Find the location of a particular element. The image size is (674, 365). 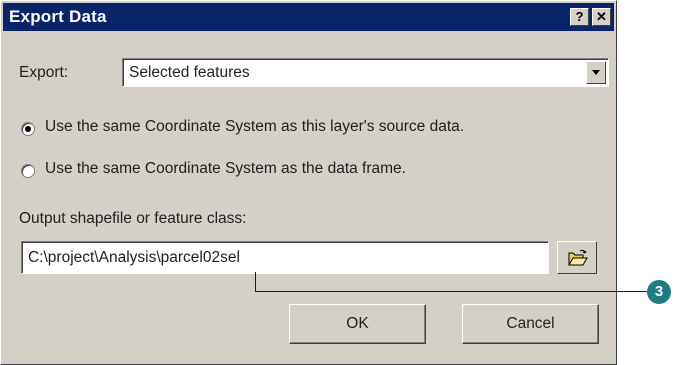

cancel-button: Cancel is located at coordinates (530, 324).